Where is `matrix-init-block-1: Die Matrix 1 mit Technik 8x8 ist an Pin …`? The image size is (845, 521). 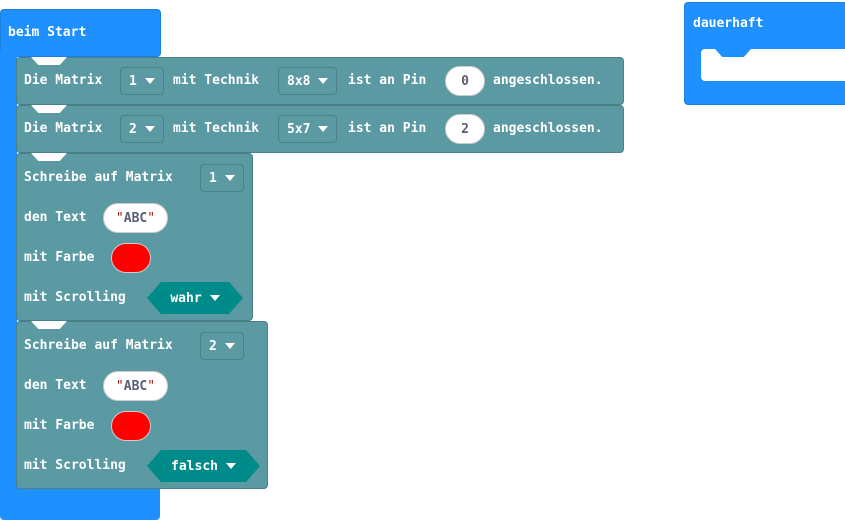 matrix-init-block-1: Die Matrix 1 mit Technik 8x8 ist an Pin … is located at coordinates (320, 81).